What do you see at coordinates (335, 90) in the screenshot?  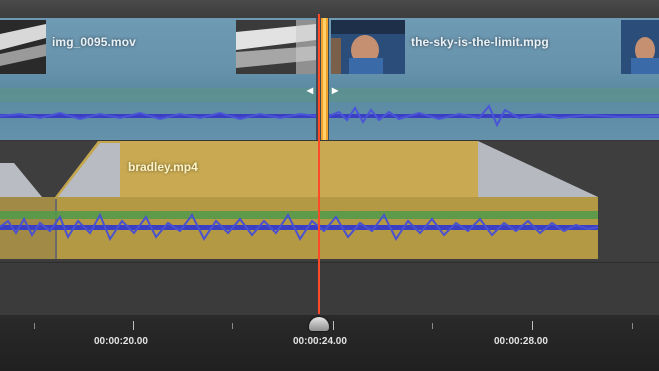 I see `trim-right-arrow-icon: ▸` at bounding box center [335, 90].